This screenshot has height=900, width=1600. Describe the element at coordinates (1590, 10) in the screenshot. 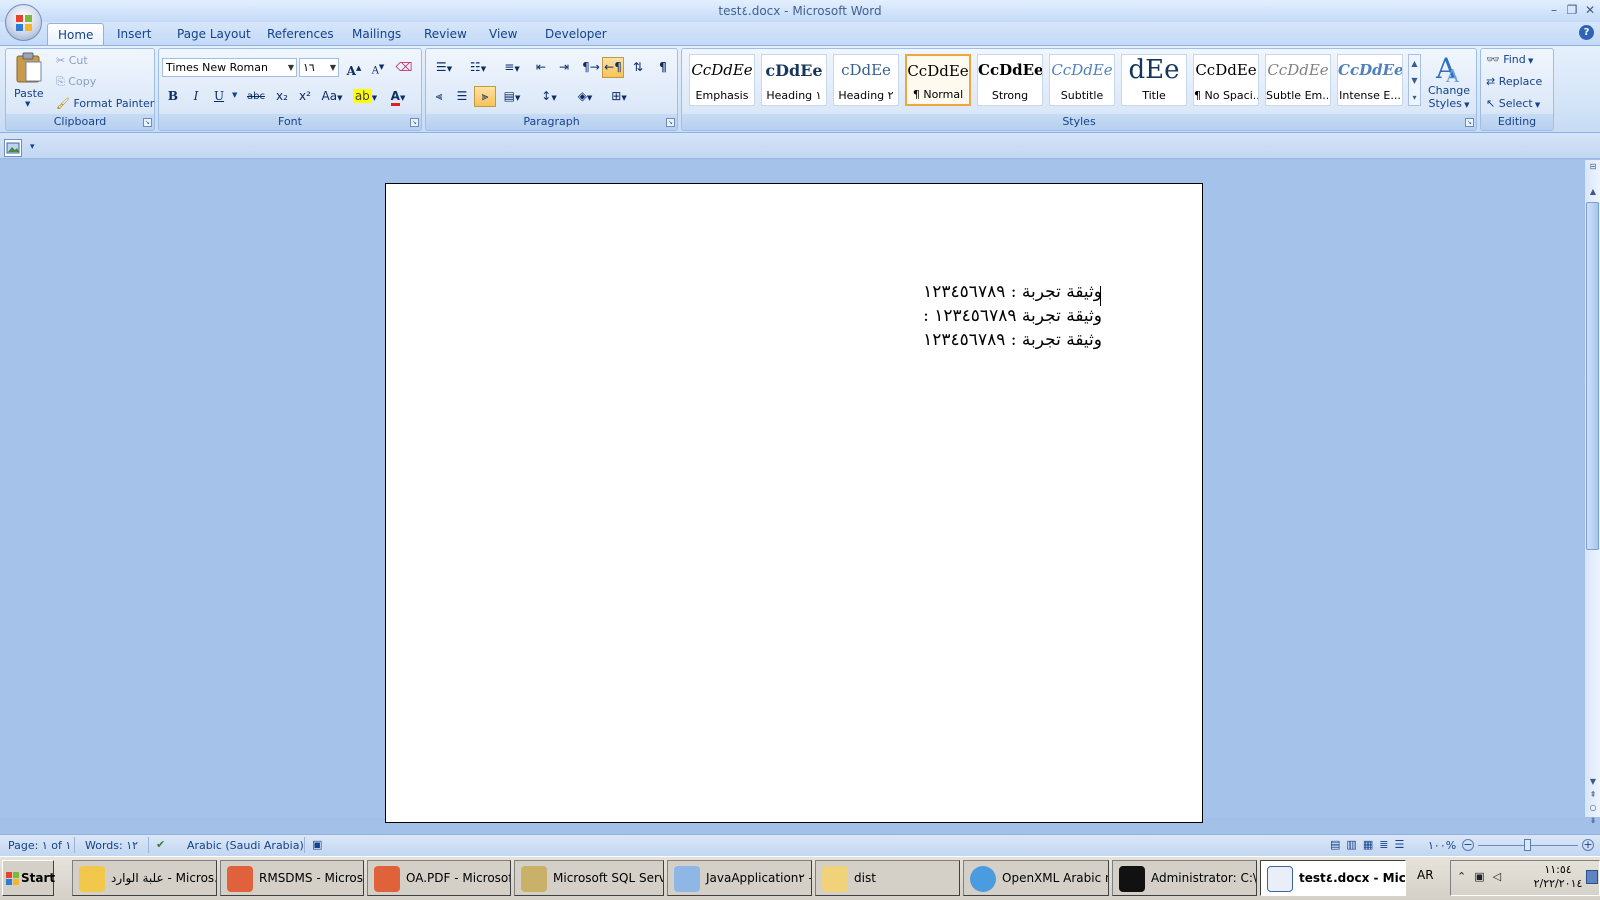

I see `close-button: ✕` at that location.